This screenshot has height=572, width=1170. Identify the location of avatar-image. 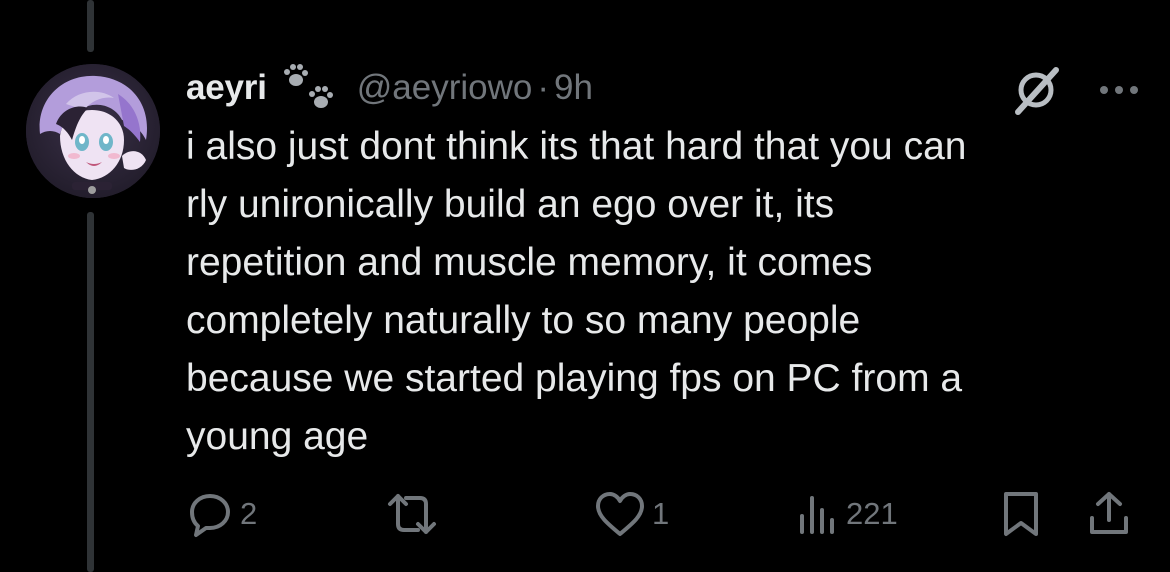
(93, 131).